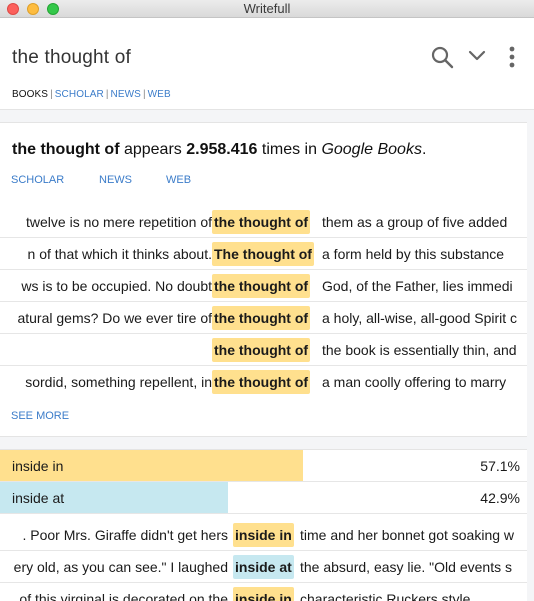  What do you see at coordinates (159, 94) in the screenshot?
I see `tab-web: WEB` at bounding box center [159, 94].